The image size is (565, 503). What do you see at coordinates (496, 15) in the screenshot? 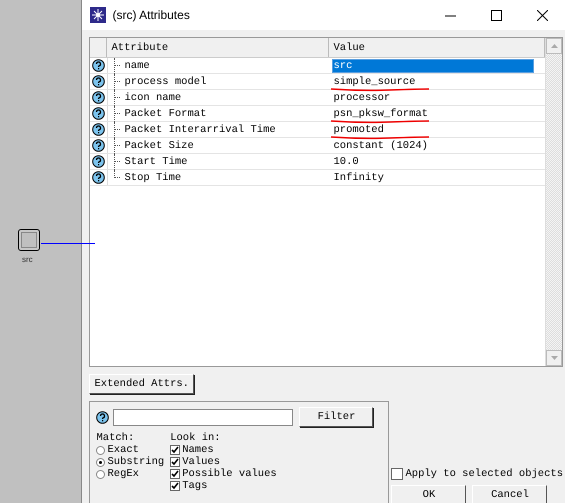
I see `maximize-icon` at bounding box center [496, 15].